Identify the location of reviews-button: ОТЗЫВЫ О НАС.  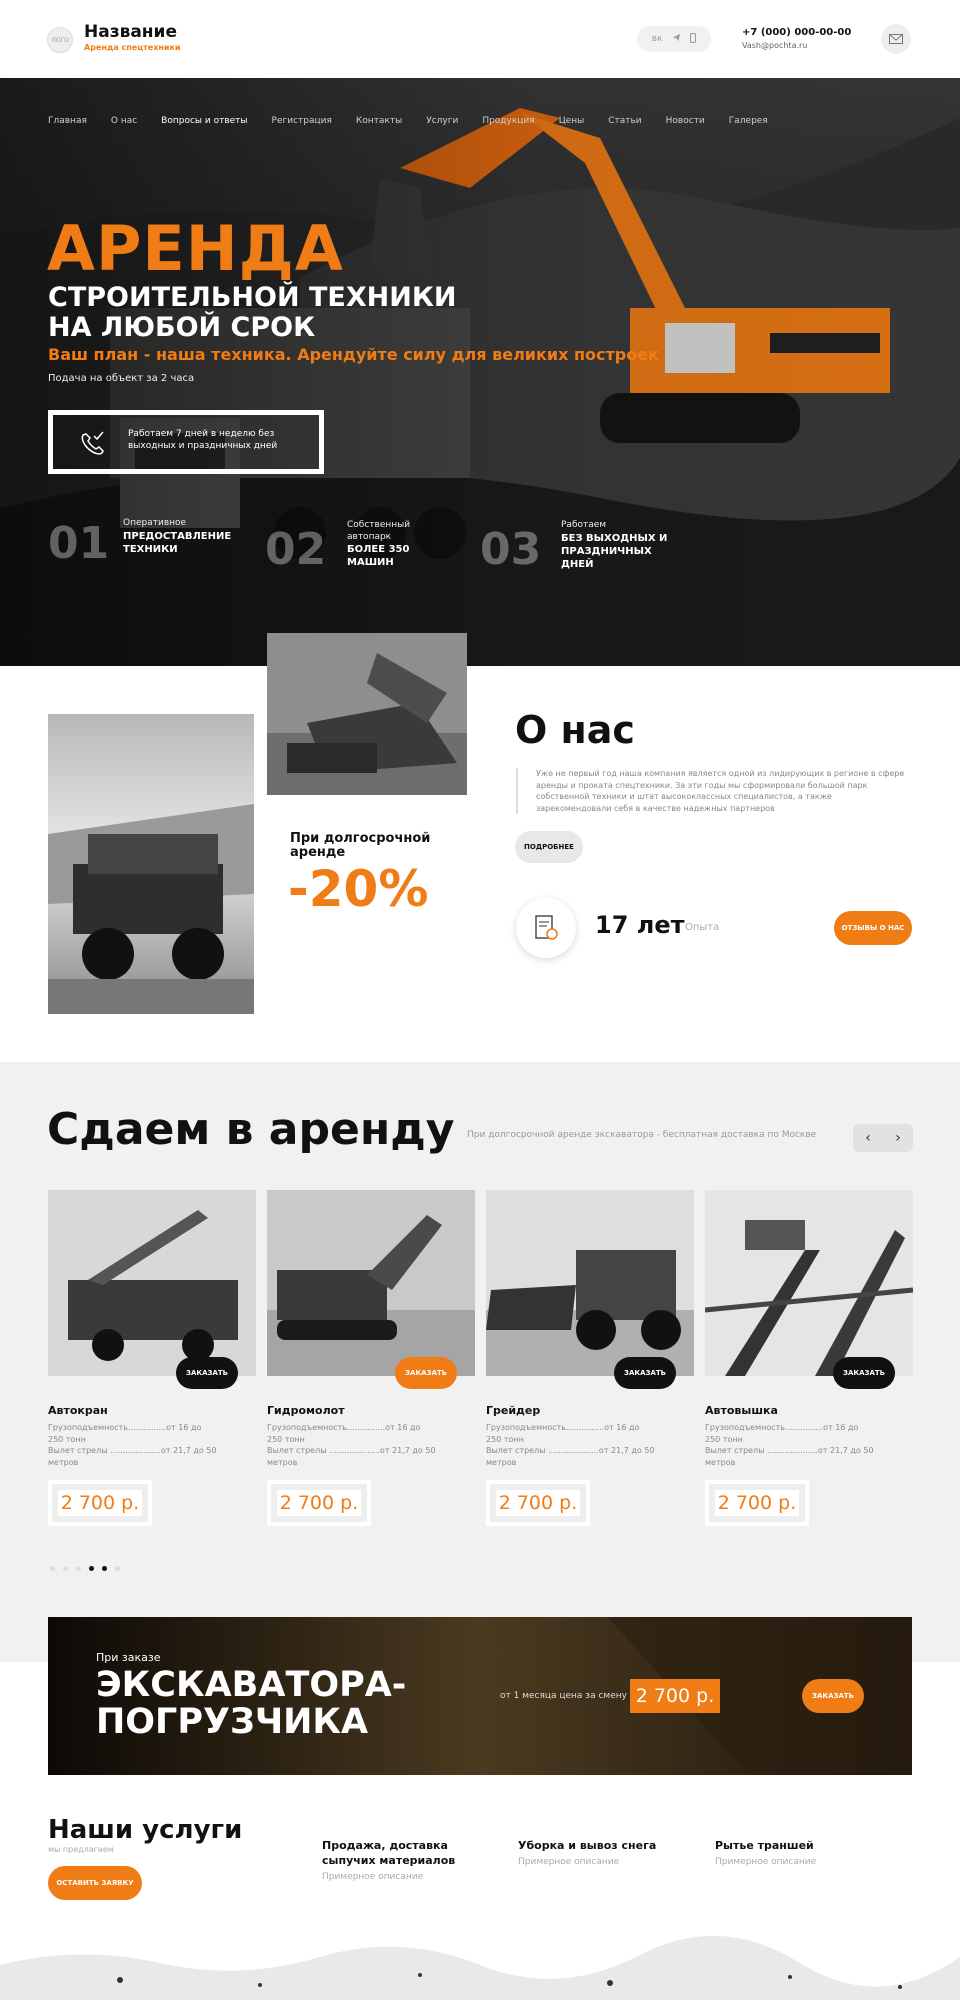
(873, 928).